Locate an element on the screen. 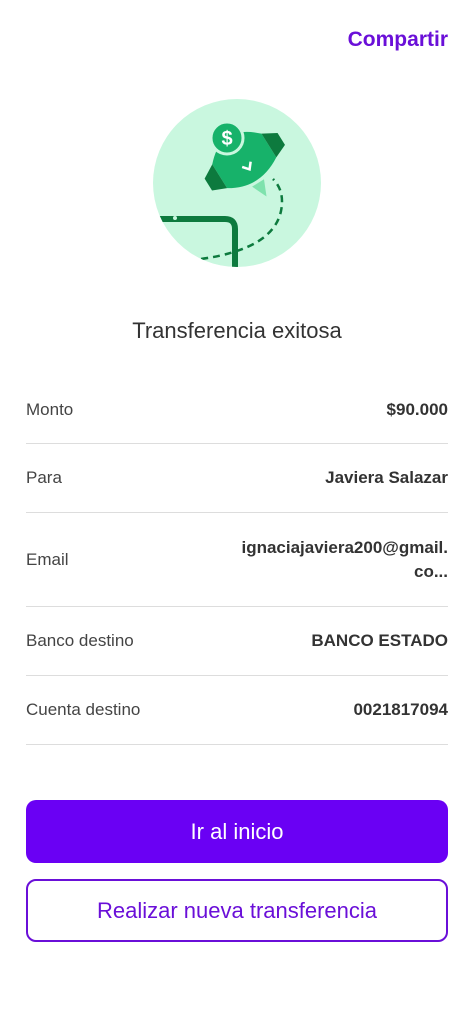 This screenshot has height=1024, width=474. new-transfer-button: Realizar nueva transferencia is located at coordinates (237, 910).